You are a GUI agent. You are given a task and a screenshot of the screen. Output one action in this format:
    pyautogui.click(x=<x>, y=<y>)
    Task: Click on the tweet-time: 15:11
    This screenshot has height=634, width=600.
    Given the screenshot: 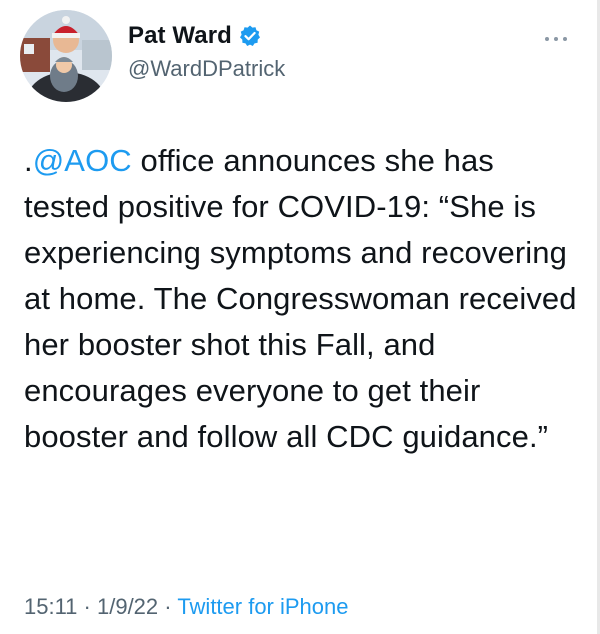 What is the action you would take?
    pyautogui.click(x=50, y=606)
    